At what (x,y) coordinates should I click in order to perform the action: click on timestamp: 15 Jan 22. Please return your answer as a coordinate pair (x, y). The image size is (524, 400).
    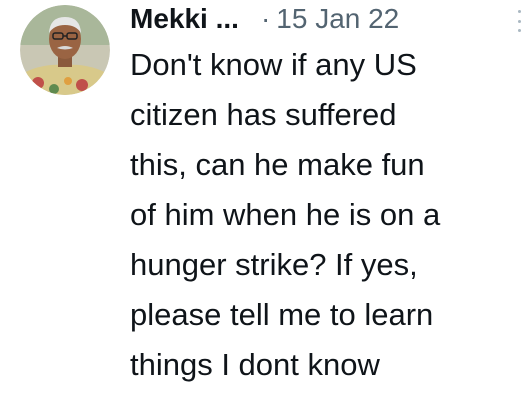
    Looking at the image, I should click on (337, 19).